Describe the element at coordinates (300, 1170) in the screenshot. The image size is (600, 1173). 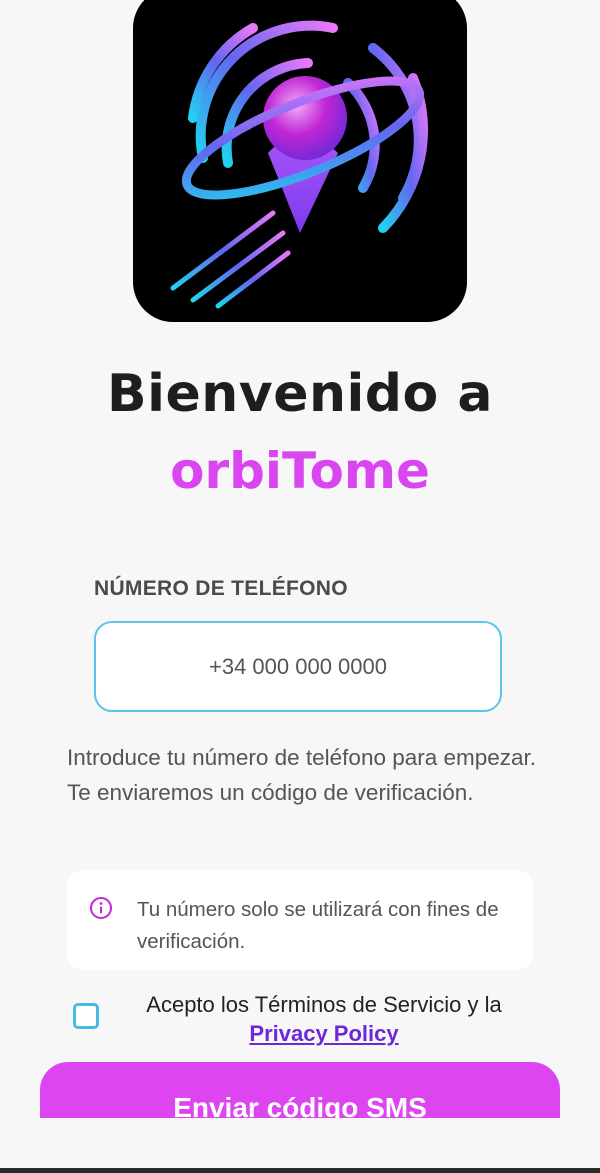
I see `bottom-divider` at that location.